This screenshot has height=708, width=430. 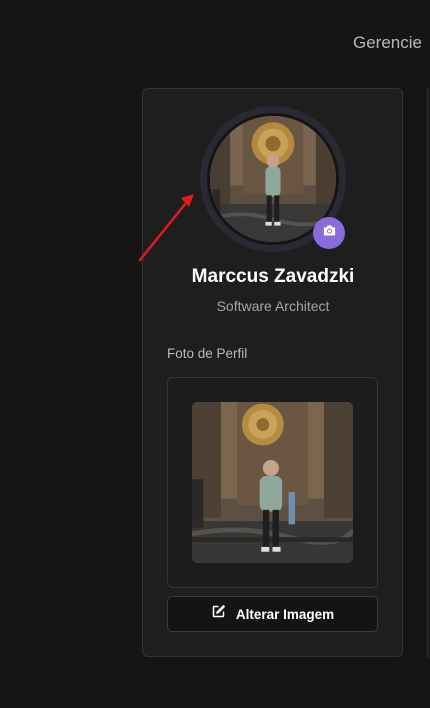 I want to click on avatar-container, so click(x=273, y=179).